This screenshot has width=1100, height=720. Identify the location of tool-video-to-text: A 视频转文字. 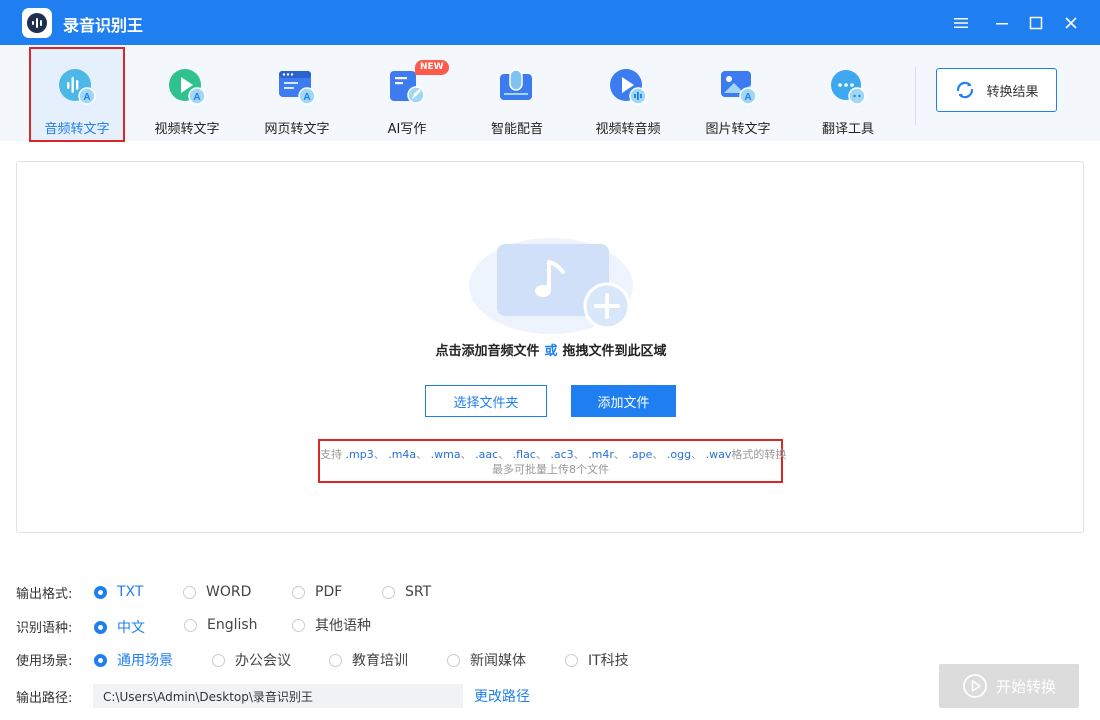
(187, 94).